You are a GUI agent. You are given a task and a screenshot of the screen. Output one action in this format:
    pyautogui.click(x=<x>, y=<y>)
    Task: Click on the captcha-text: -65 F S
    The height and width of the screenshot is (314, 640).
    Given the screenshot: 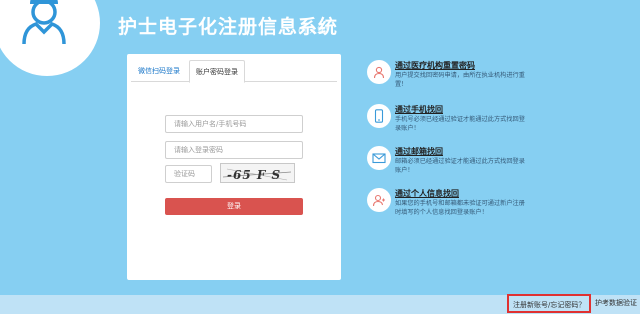 What is the action you would take?
    pyautogui.click(x=254, y=175)
    